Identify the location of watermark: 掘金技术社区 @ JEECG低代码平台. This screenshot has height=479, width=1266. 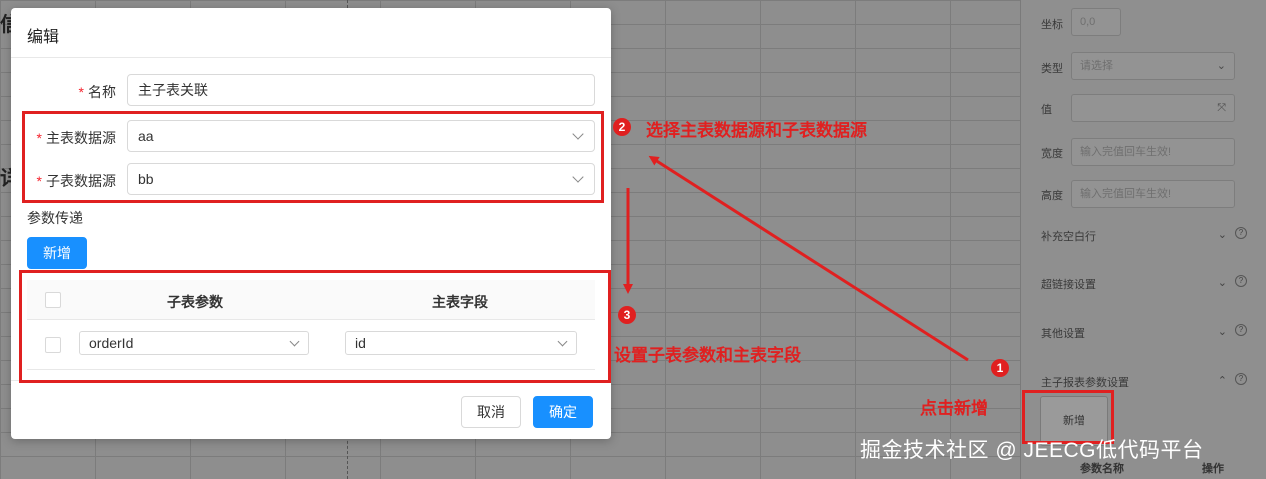
(1032, 450).